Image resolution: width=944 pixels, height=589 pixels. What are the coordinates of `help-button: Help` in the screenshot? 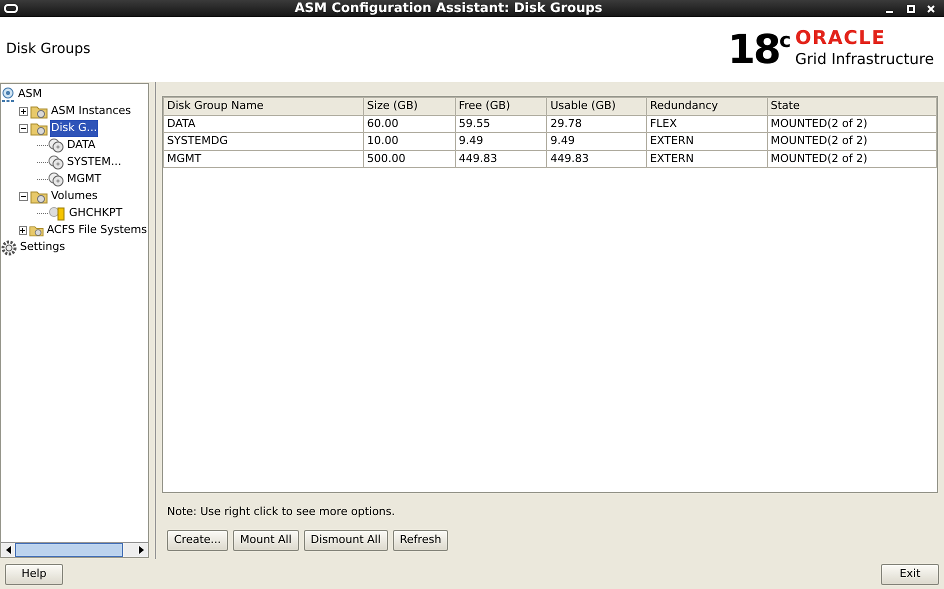 It's located at (34, 574).